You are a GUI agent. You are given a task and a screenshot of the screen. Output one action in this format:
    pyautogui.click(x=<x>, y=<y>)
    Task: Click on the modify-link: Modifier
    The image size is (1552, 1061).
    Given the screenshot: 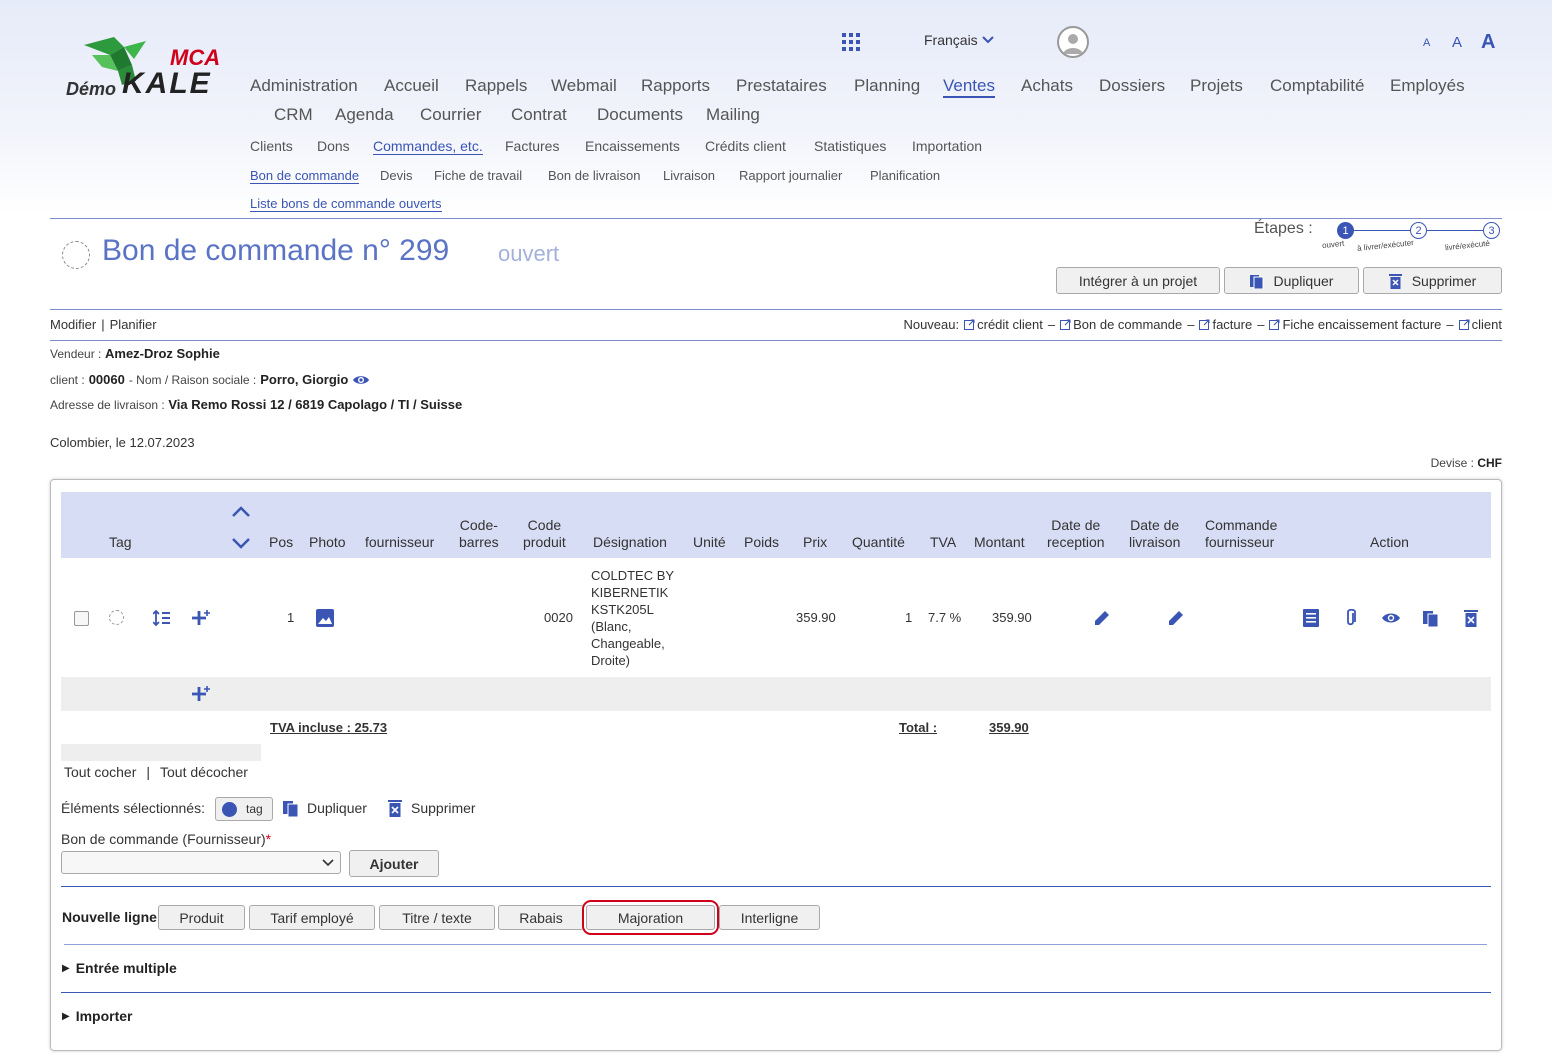 What is the action you would take?
    pyautogui.click(x=73, y=324)
    